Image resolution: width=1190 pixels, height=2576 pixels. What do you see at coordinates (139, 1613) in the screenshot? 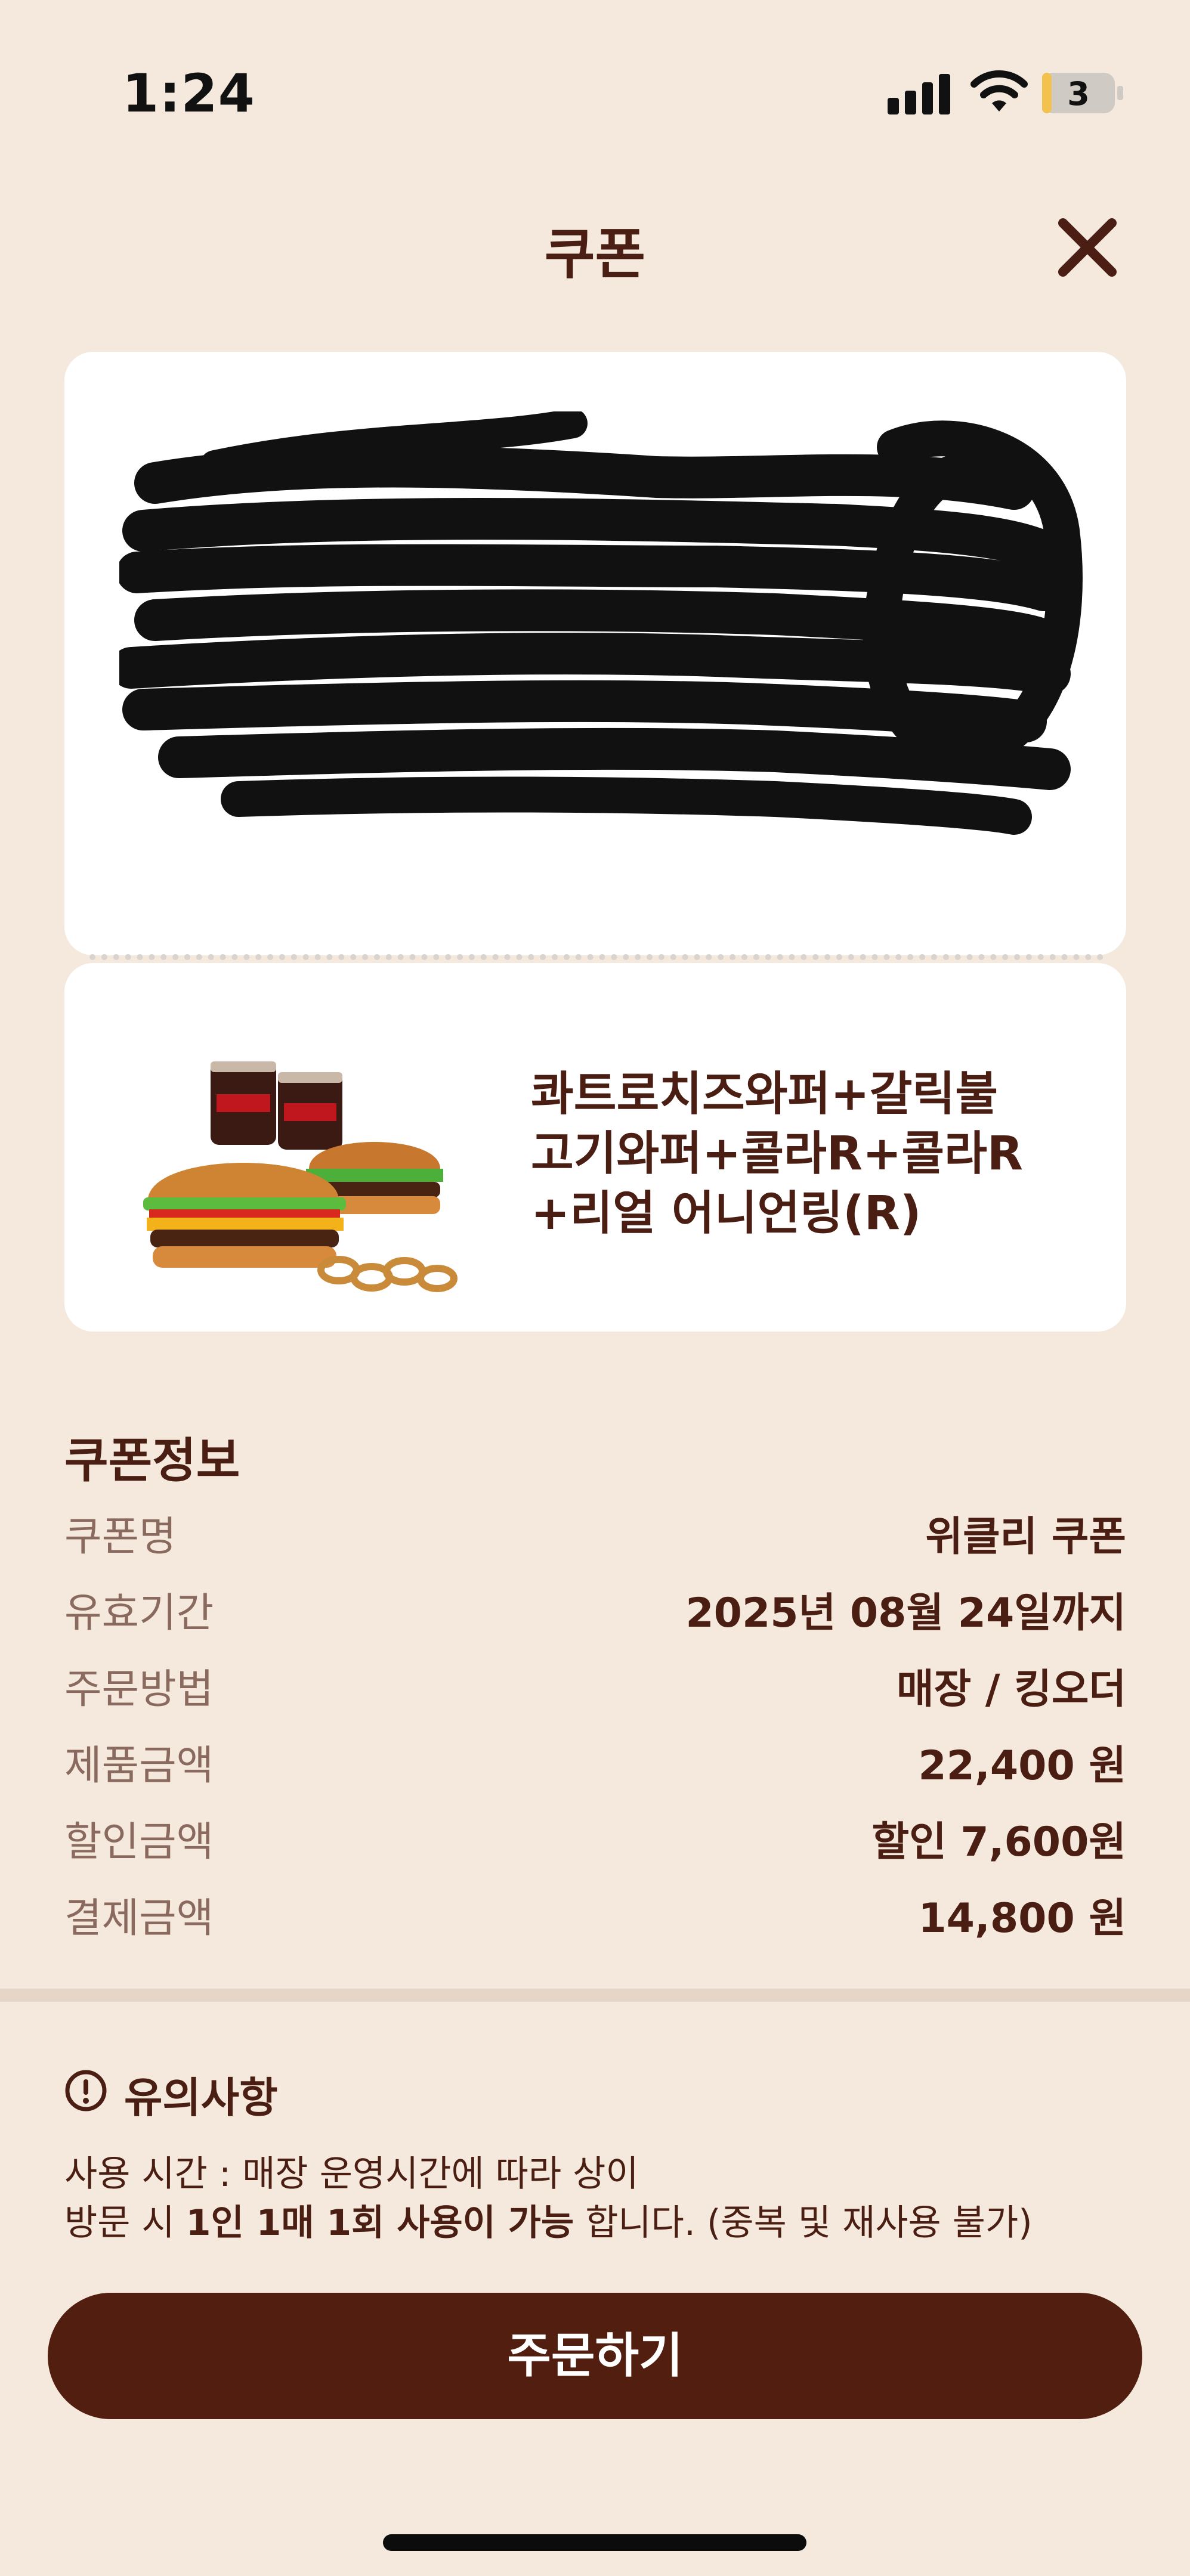
I see `info-label: 유효기간` at bounding box center [139, 1613].